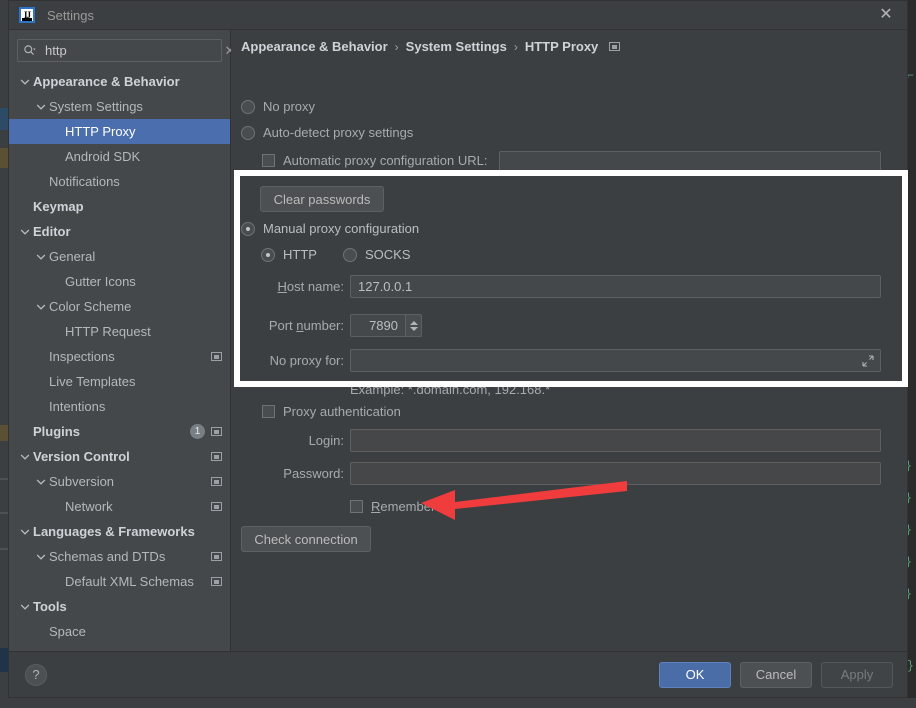  Describe the element at coordinates (119, 481) in the screenshot. I see `sidebar-item-subversion: Subversion` at that location.